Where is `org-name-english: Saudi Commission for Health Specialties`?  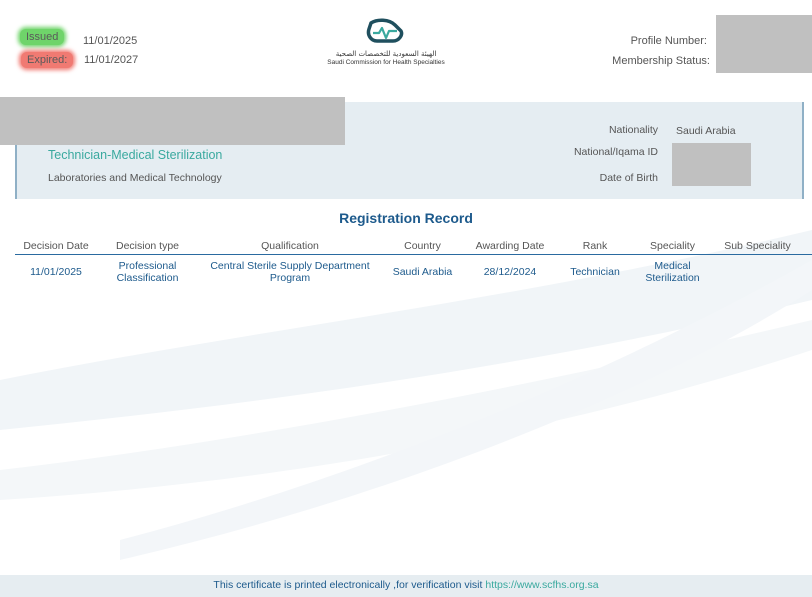 org-name-english: Saudi Commission for Health Specialties is located at coordinates (386, 62).